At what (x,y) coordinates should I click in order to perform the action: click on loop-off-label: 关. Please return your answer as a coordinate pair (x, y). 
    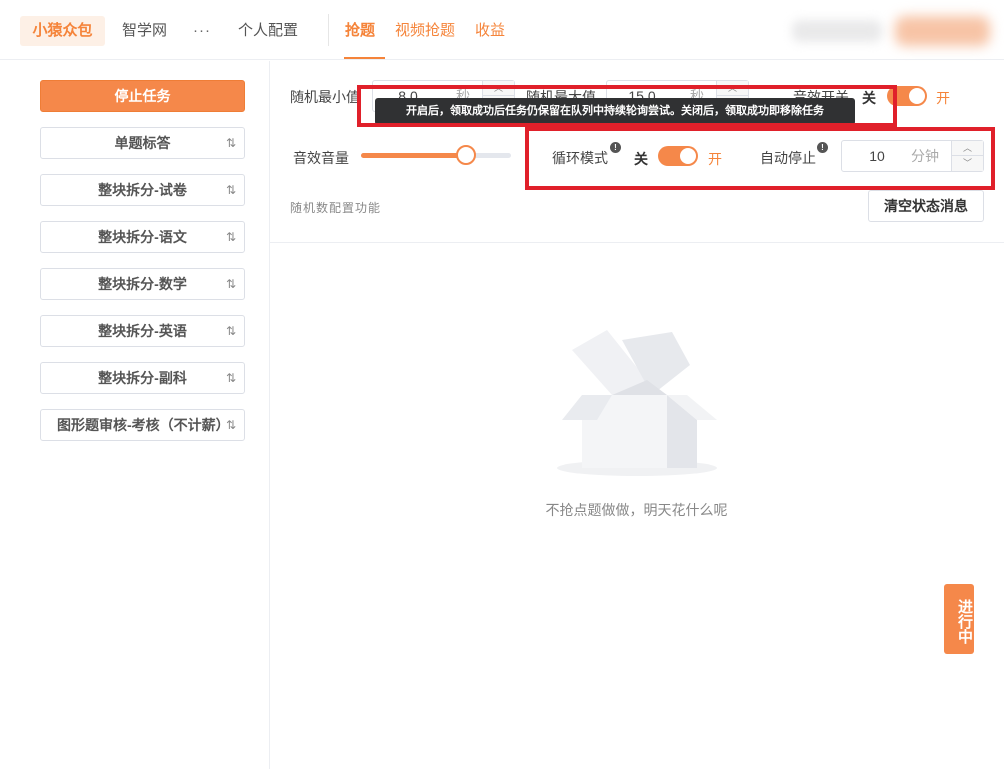
    Looking at the image, I should click on (641, 159).